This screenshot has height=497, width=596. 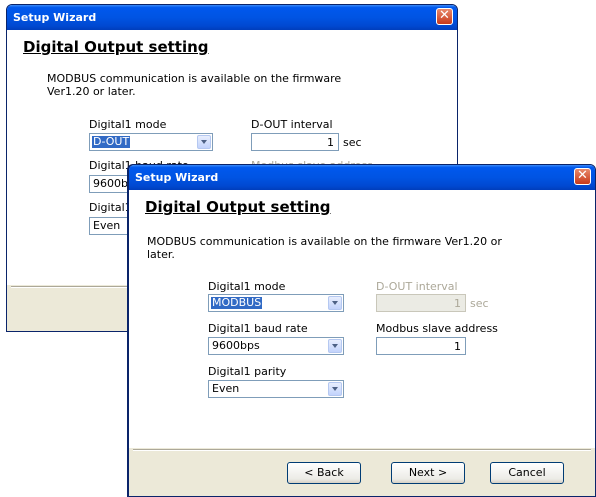 What do you see at coordinates (236, 345) in the screenshot?
I see `baud-value: 9600bps` at bounding box center [236, 345].